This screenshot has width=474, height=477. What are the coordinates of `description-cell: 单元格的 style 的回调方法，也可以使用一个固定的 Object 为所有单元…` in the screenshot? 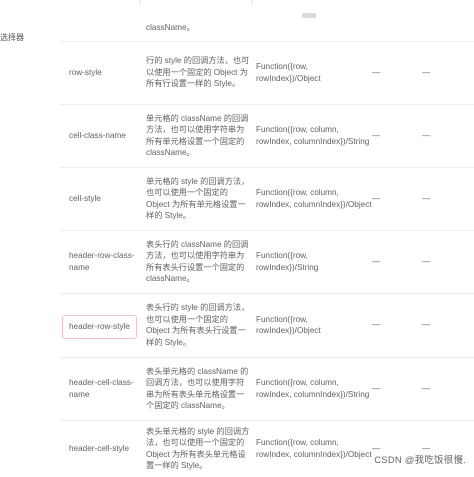 It's located at (198, 198).